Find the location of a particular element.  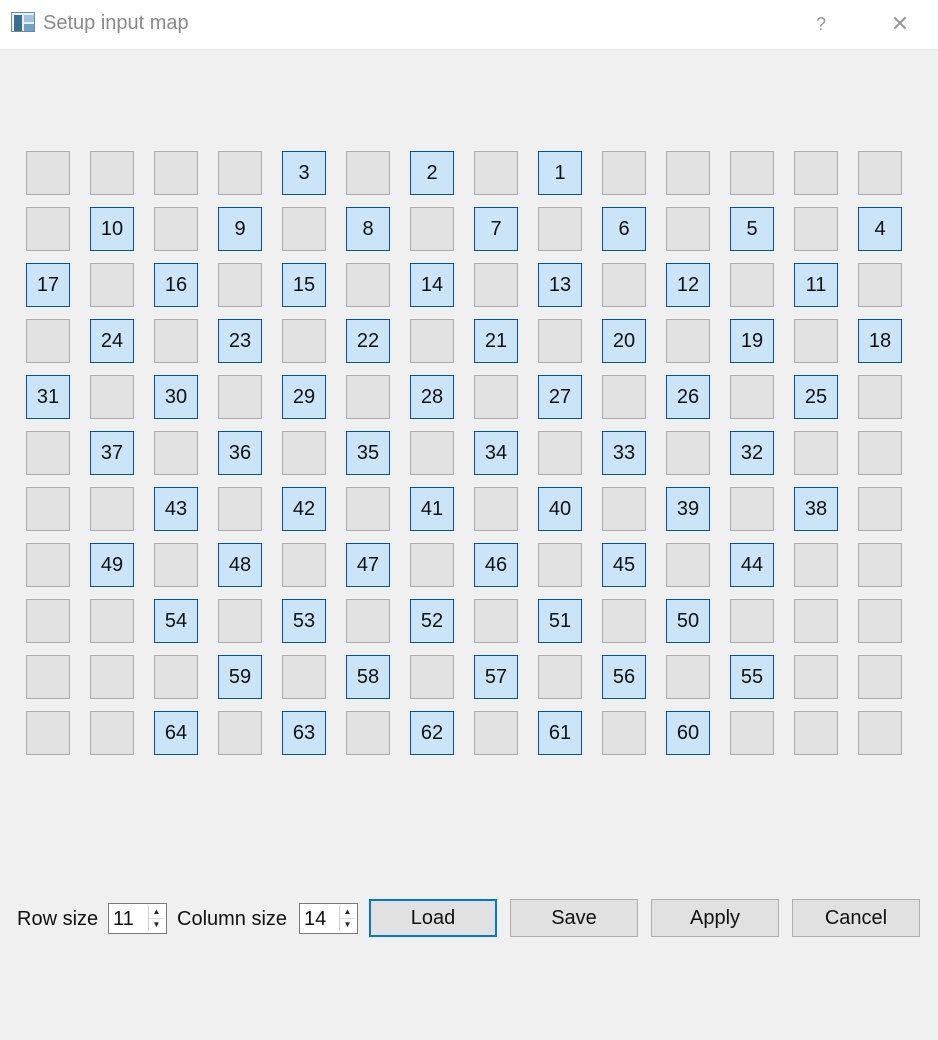

map-cell: 18 is located at coordinates (880, 341).